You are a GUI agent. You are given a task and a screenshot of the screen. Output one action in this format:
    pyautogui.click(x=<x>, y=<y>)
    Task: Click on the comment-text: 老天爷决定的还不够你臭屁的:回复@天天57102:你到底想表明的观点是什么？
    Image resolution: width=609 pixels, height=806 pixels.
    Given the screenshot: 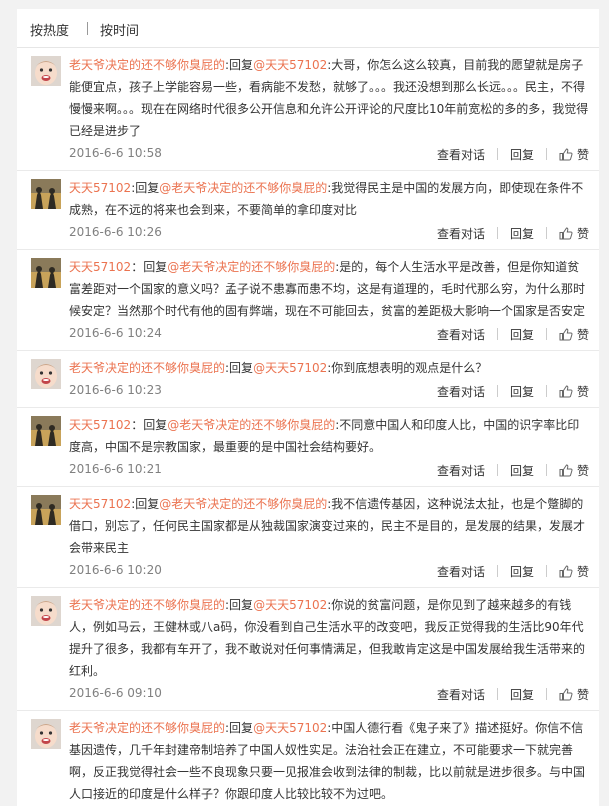 What is the action you would take?
    pyautogui.click(x=330, y=368)
    